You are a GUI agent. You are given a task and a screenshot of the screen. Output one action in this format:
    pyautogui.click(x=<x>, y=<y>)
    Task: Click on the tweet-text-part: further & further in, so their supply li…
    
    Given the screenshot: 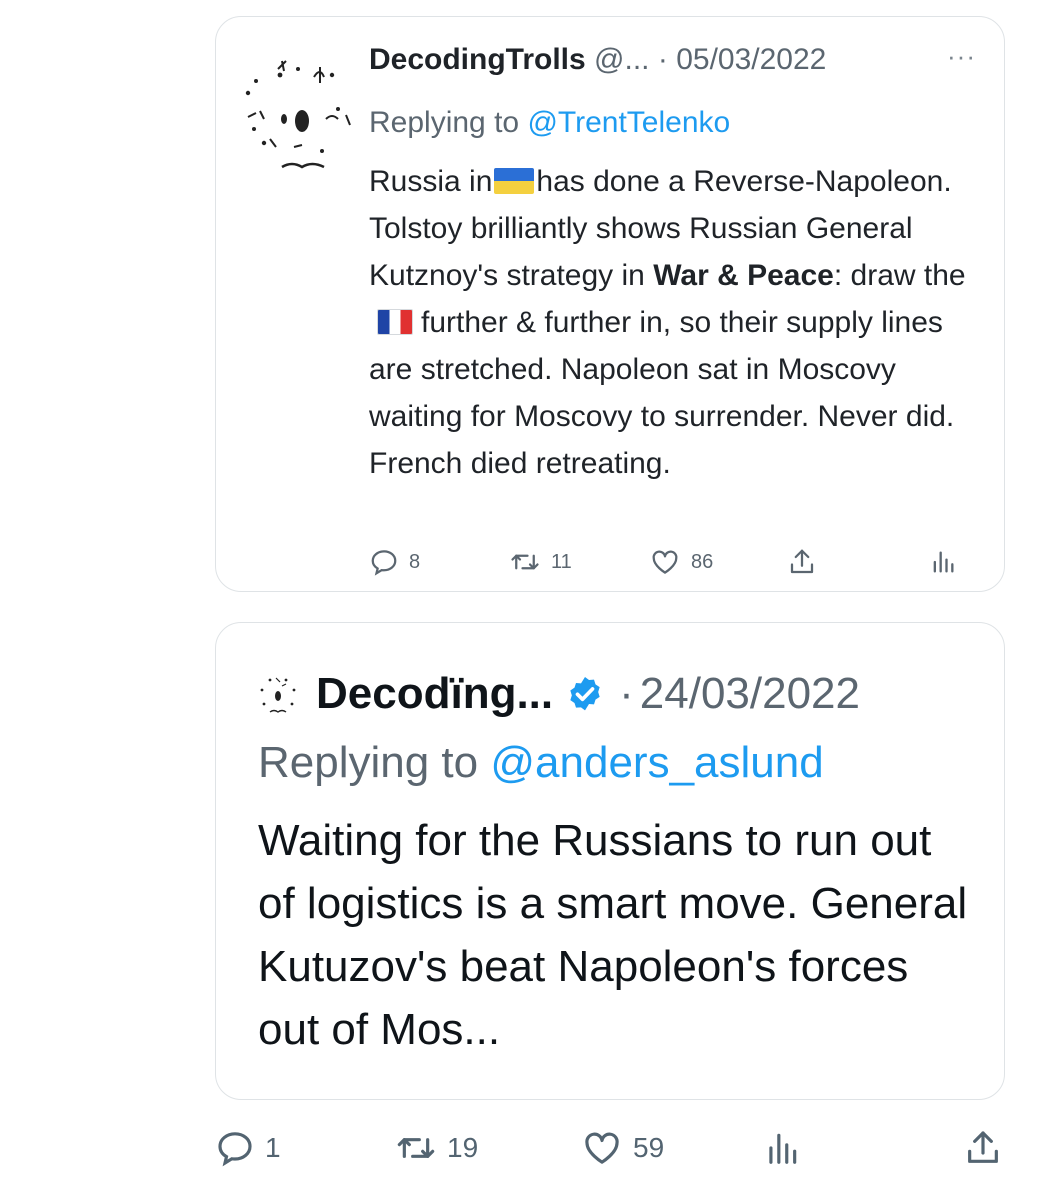 What is the action you would take?
    pyautogui.click(x=662, y=393)
    